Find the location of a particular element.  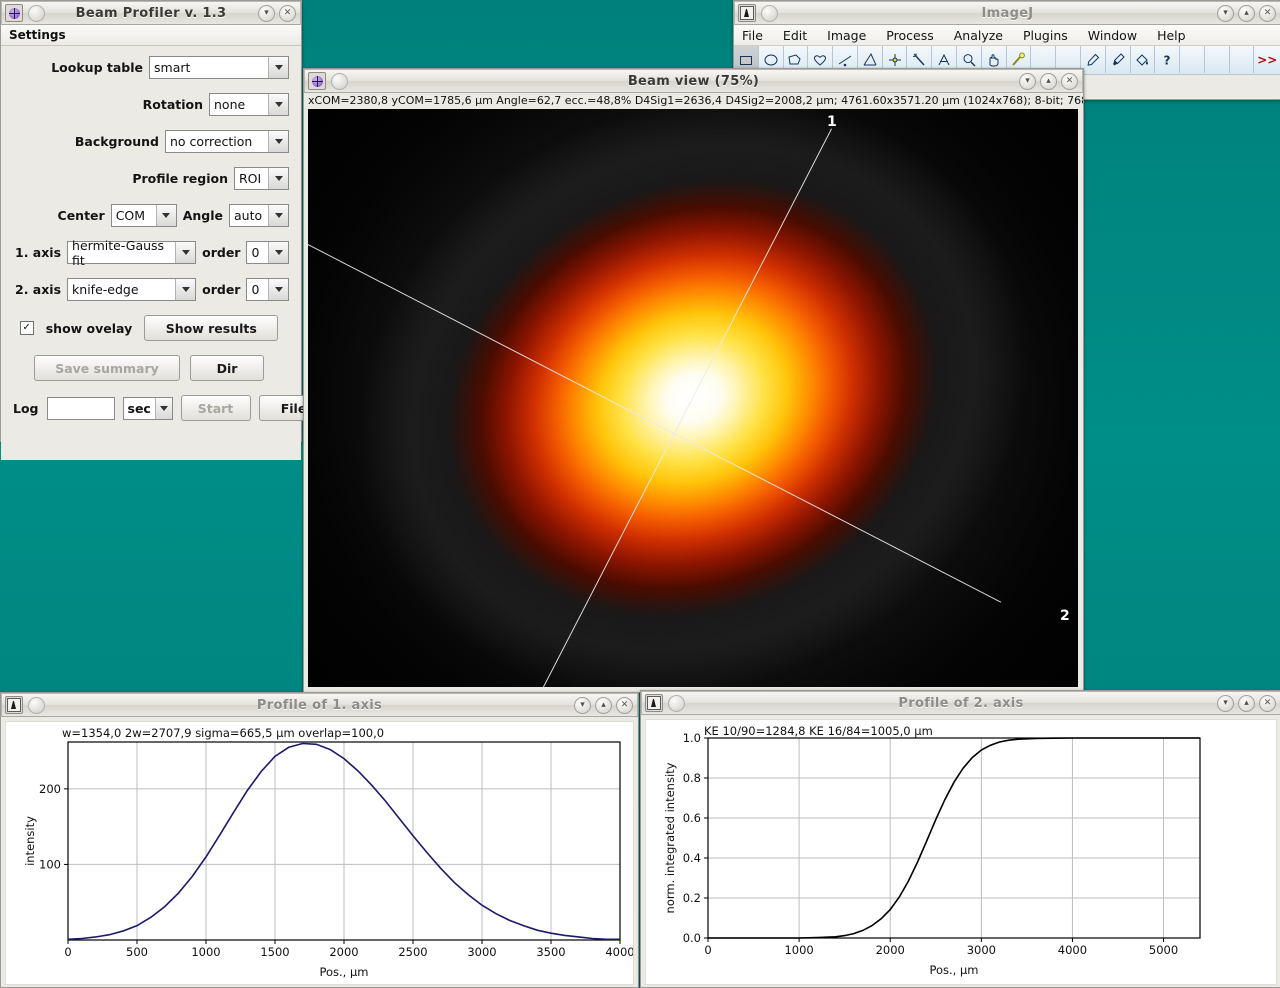

svg-text: 0 is located at coordinates (67, 952).